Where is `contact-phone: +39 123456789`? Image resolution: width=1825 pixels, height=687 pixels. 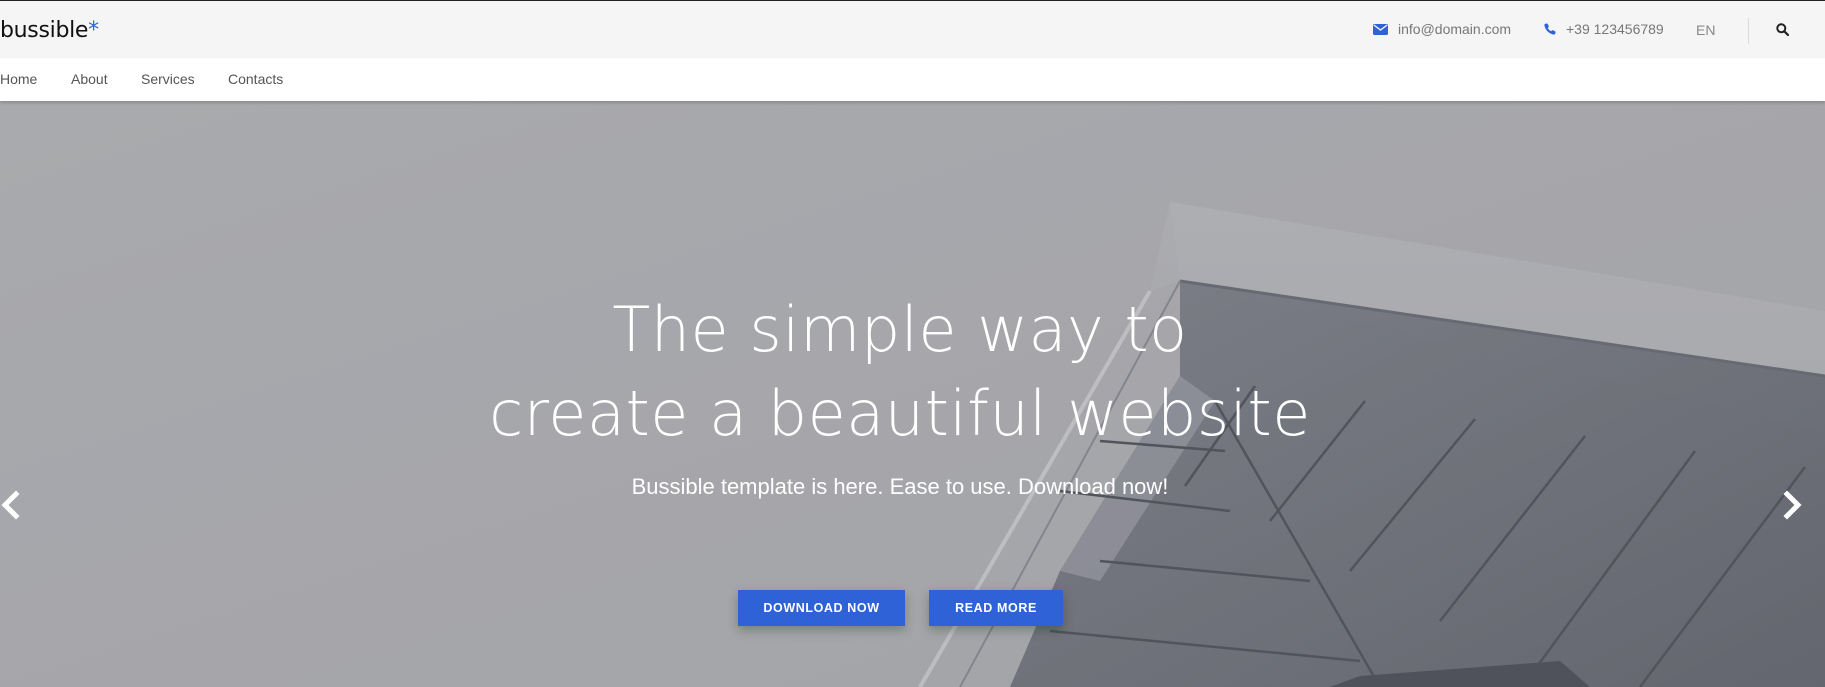
contact-phone: +39 123456789 is located at coordinates (1604, 29).